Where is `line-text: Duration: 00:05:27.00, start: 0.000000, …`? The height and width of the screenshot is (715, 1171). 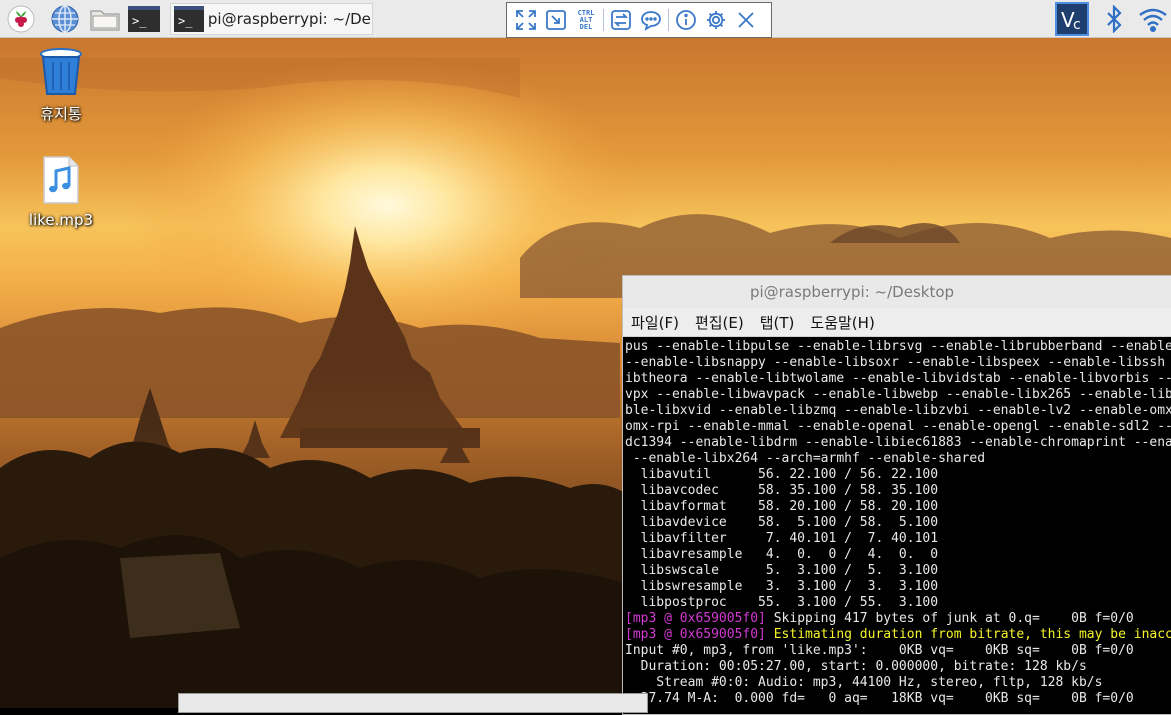
line-text: Duration: 00:05:27.00, start: 0.000000, … is located at coordinates (856, 666).